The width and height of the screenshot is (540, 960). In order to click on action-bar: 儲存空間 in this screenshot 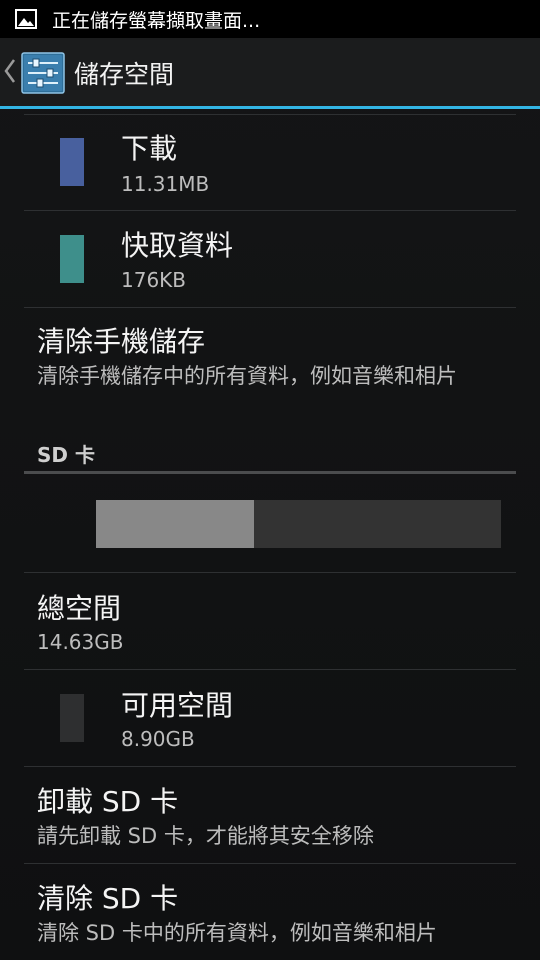, I will do `click(270, 72)`.